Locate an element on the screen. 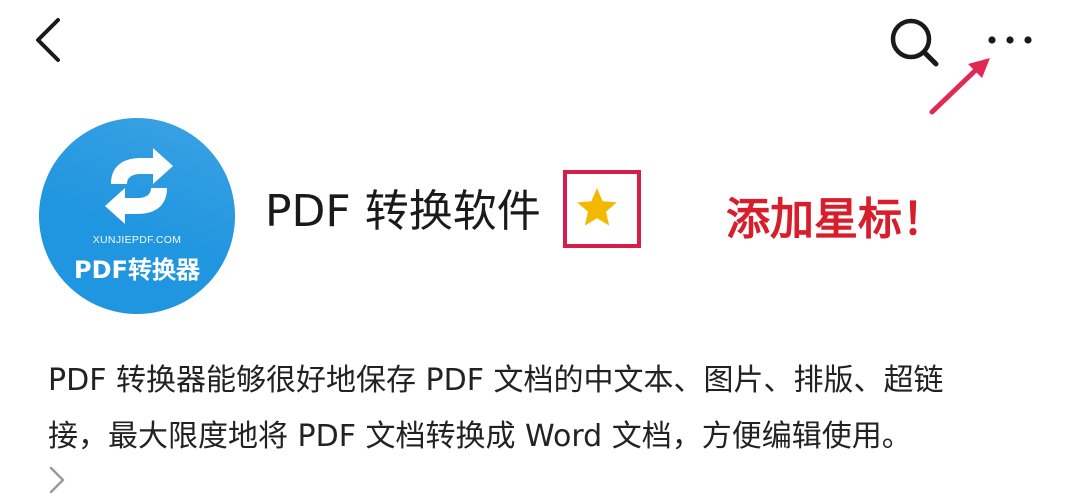 This screenshot has width=1080, height=504. star-icon is located at coordinates (597, 207).